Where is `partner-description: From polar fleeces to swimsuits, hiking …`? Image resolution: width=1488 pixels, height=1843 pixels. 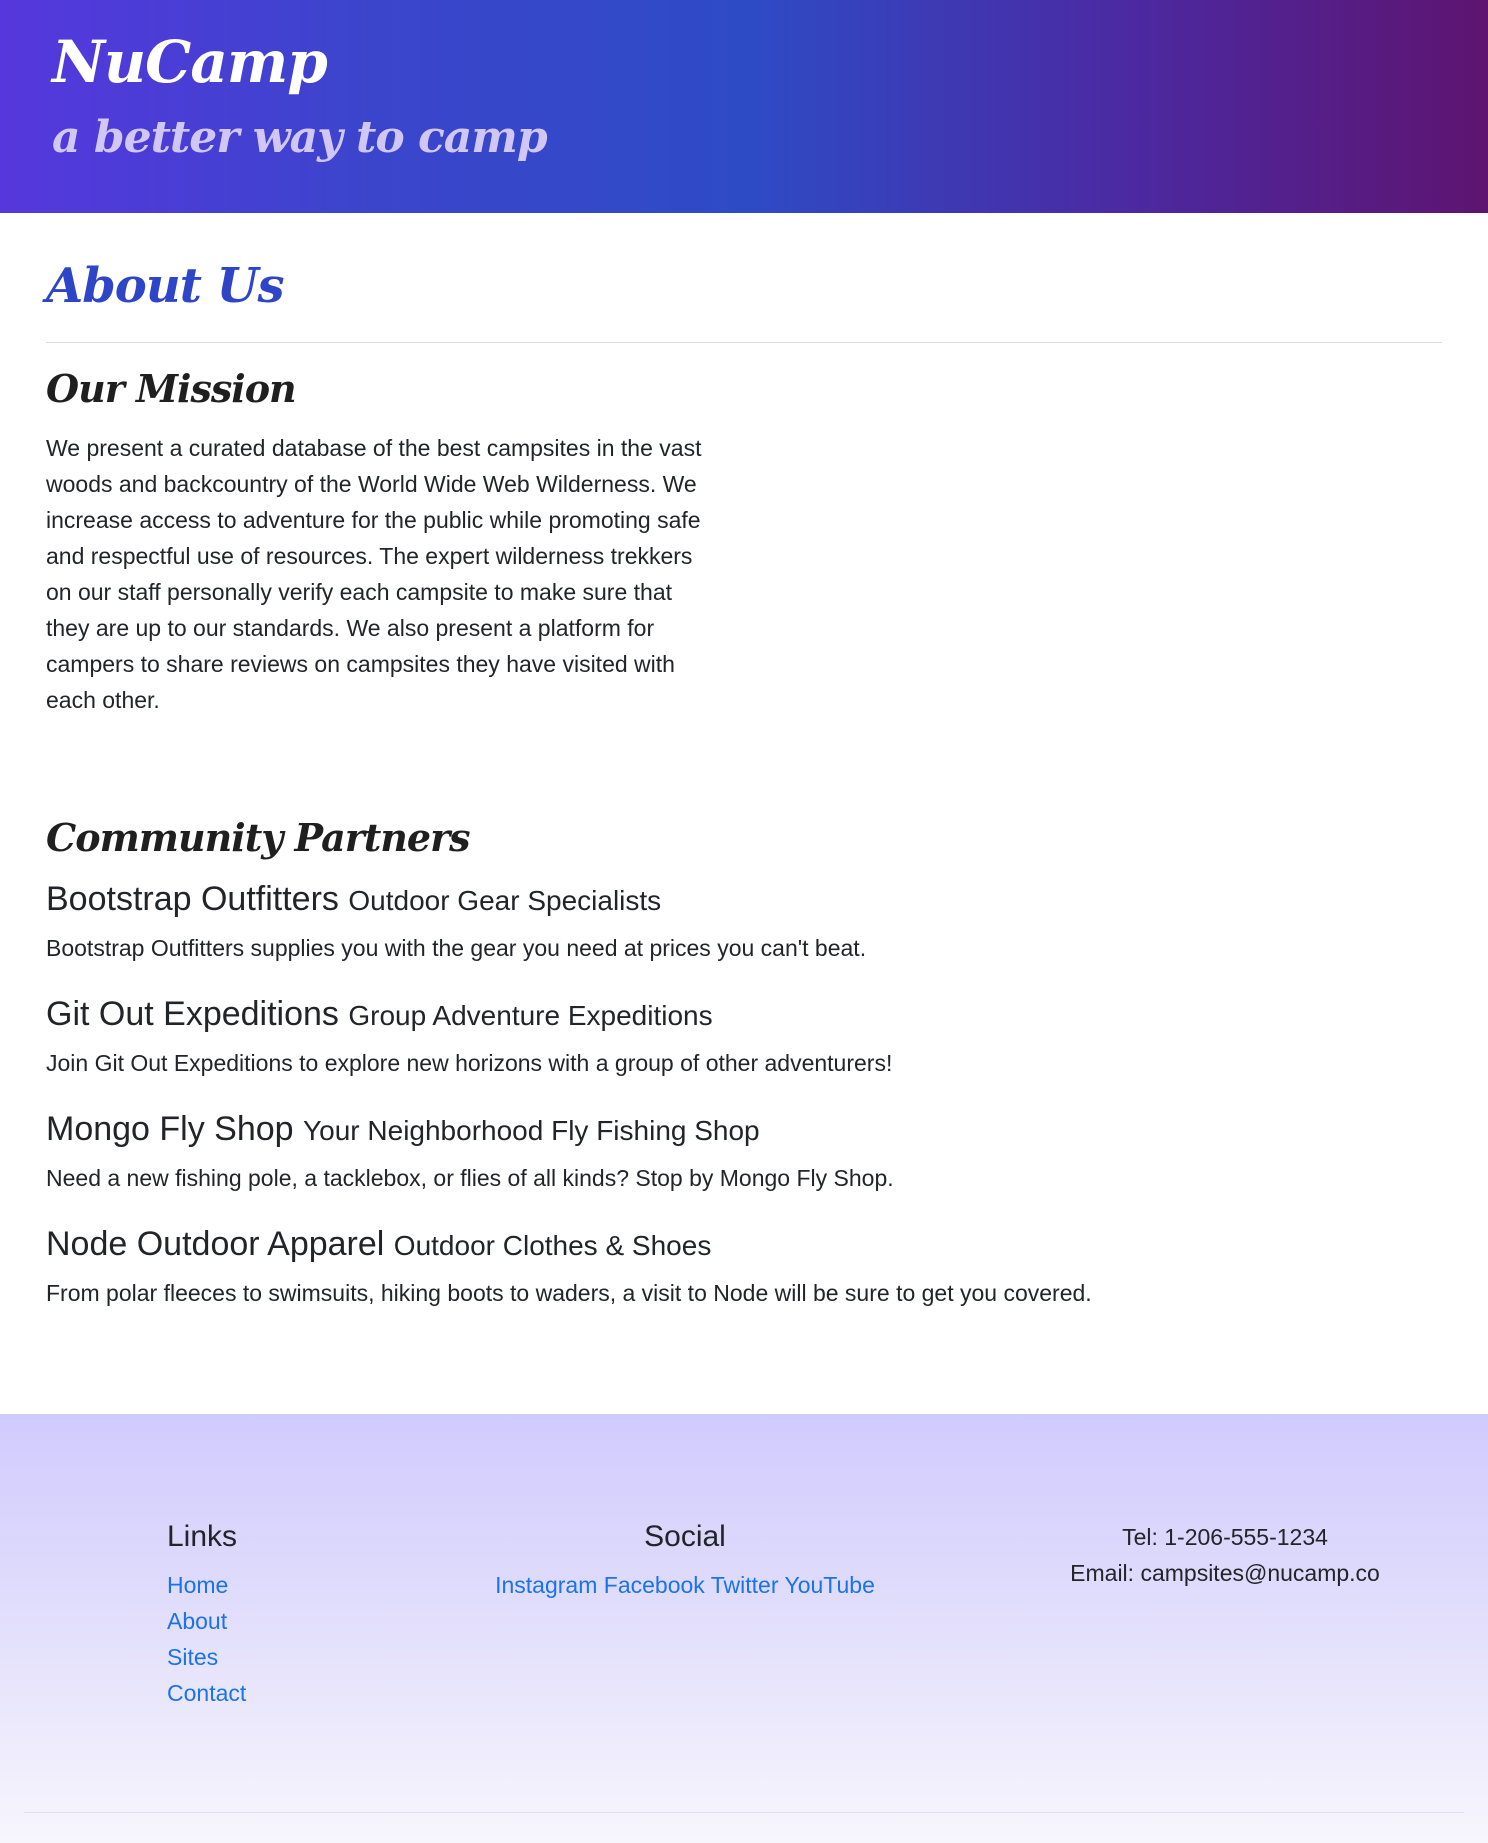
partner-description: From polar fleeces to swimsuits, hiking … is located at coordinates (569, 1293).